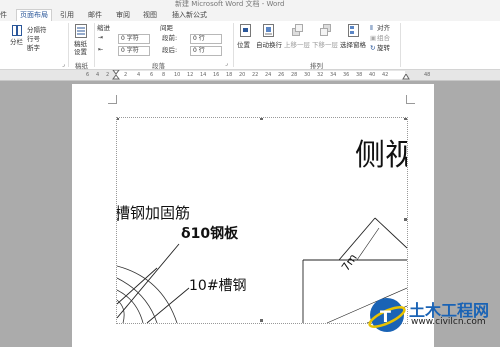  I want to click on ruler-number: 16, so click(216, 75).